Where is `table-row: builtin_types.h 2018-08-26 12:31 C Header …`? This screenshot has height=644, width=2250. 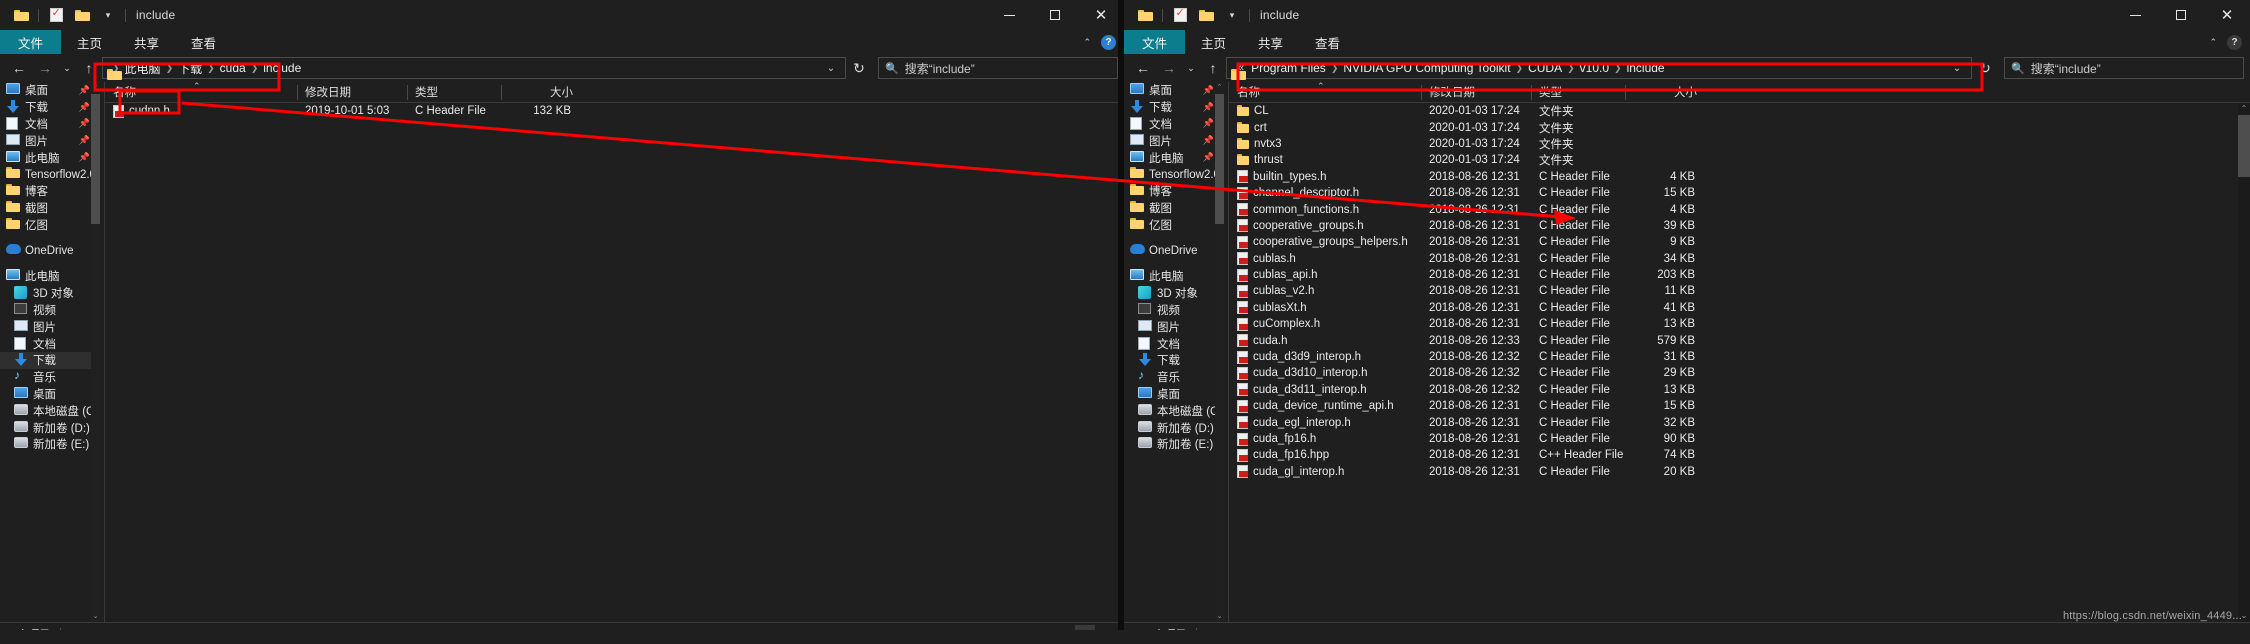 table-row: builtin_types.h 2018-08-26 12:31 C Header … is located at coordinates (1739, 177).